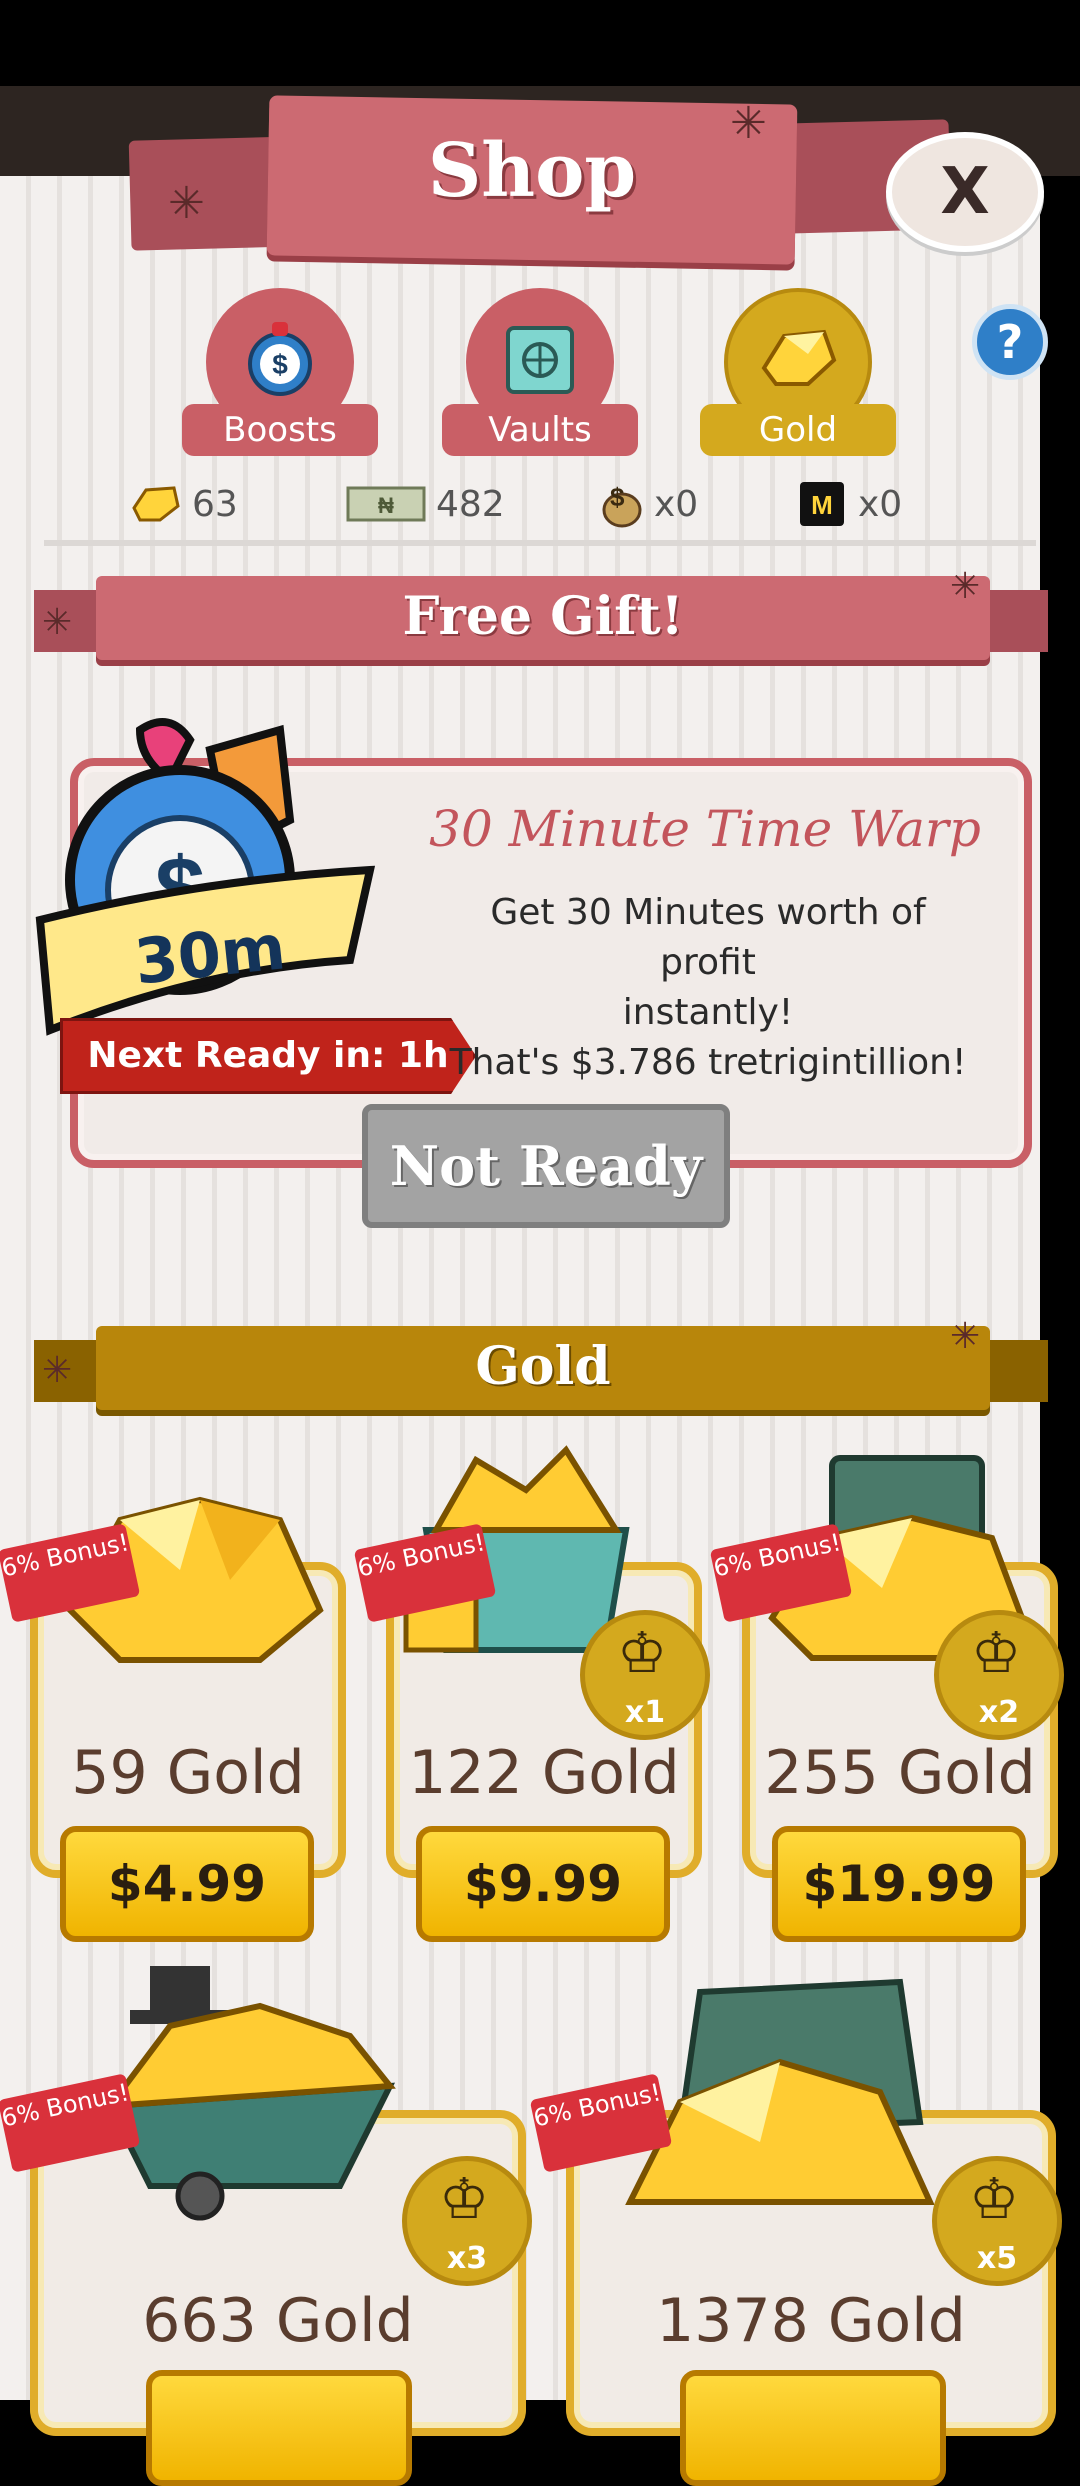 The width and height of the screenshot is (1080, 2486). What do you see at coordinates (187, 1884) in the screenshot?
I see `buy-button-59: $4.99` at bounding box center [187, 1884].